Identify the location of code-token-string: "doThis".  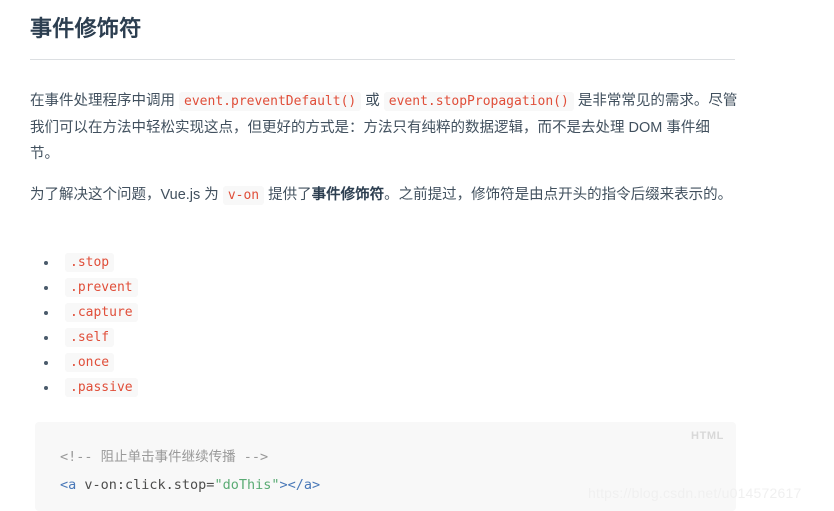
(247, 485).